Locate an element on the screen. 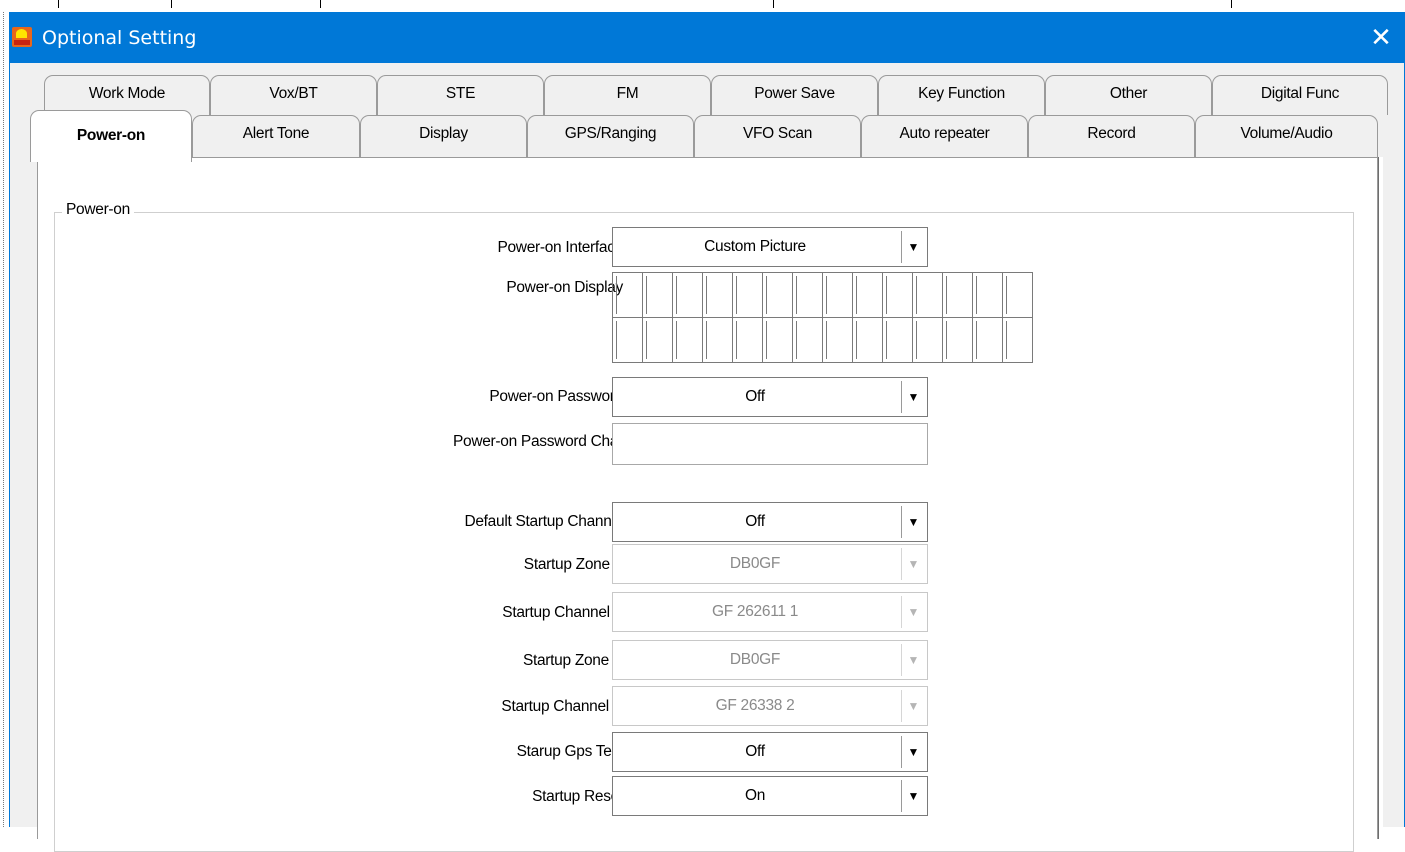 This screenshot has height=852, width=1405. startup-channel-a-select: GF 262611 1 ▼ is located at coordinates (770, 612).